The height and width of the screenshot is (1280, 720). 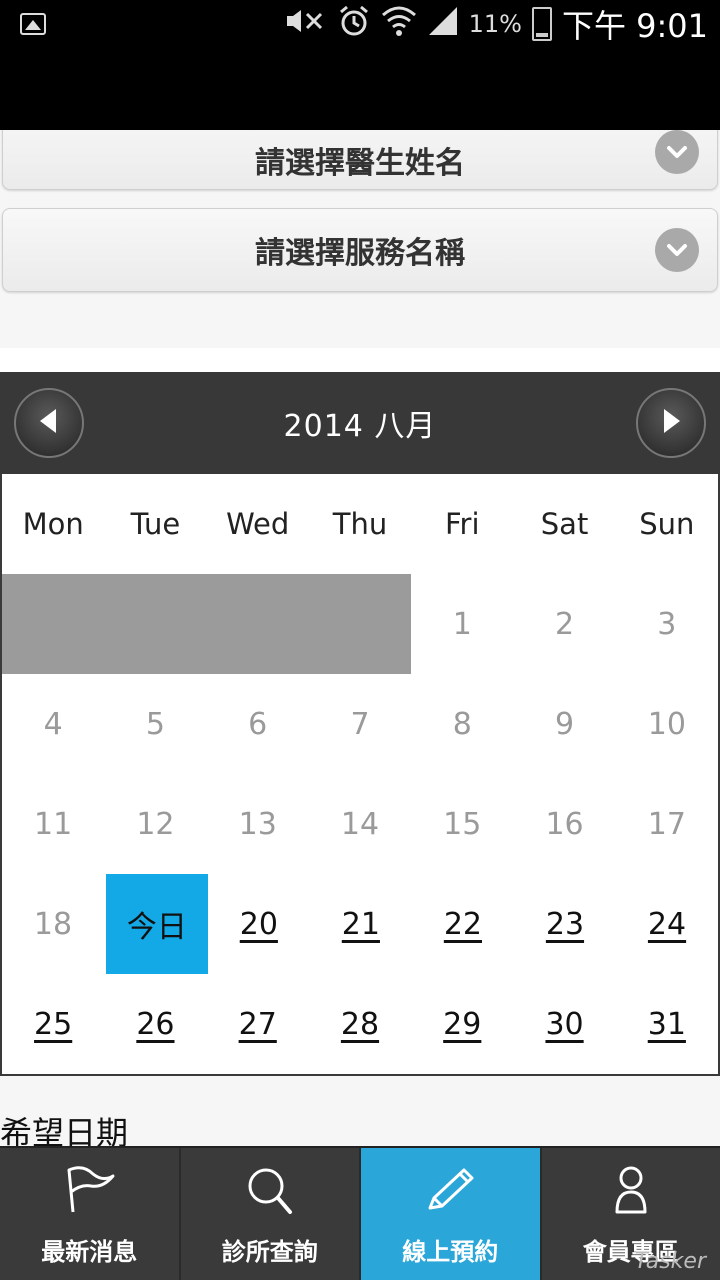 What do you see at coordinates (360, 253) in the screenshot?
I see `service-select-label: 請選擇服務名稱` at bounding box center [360, 253].